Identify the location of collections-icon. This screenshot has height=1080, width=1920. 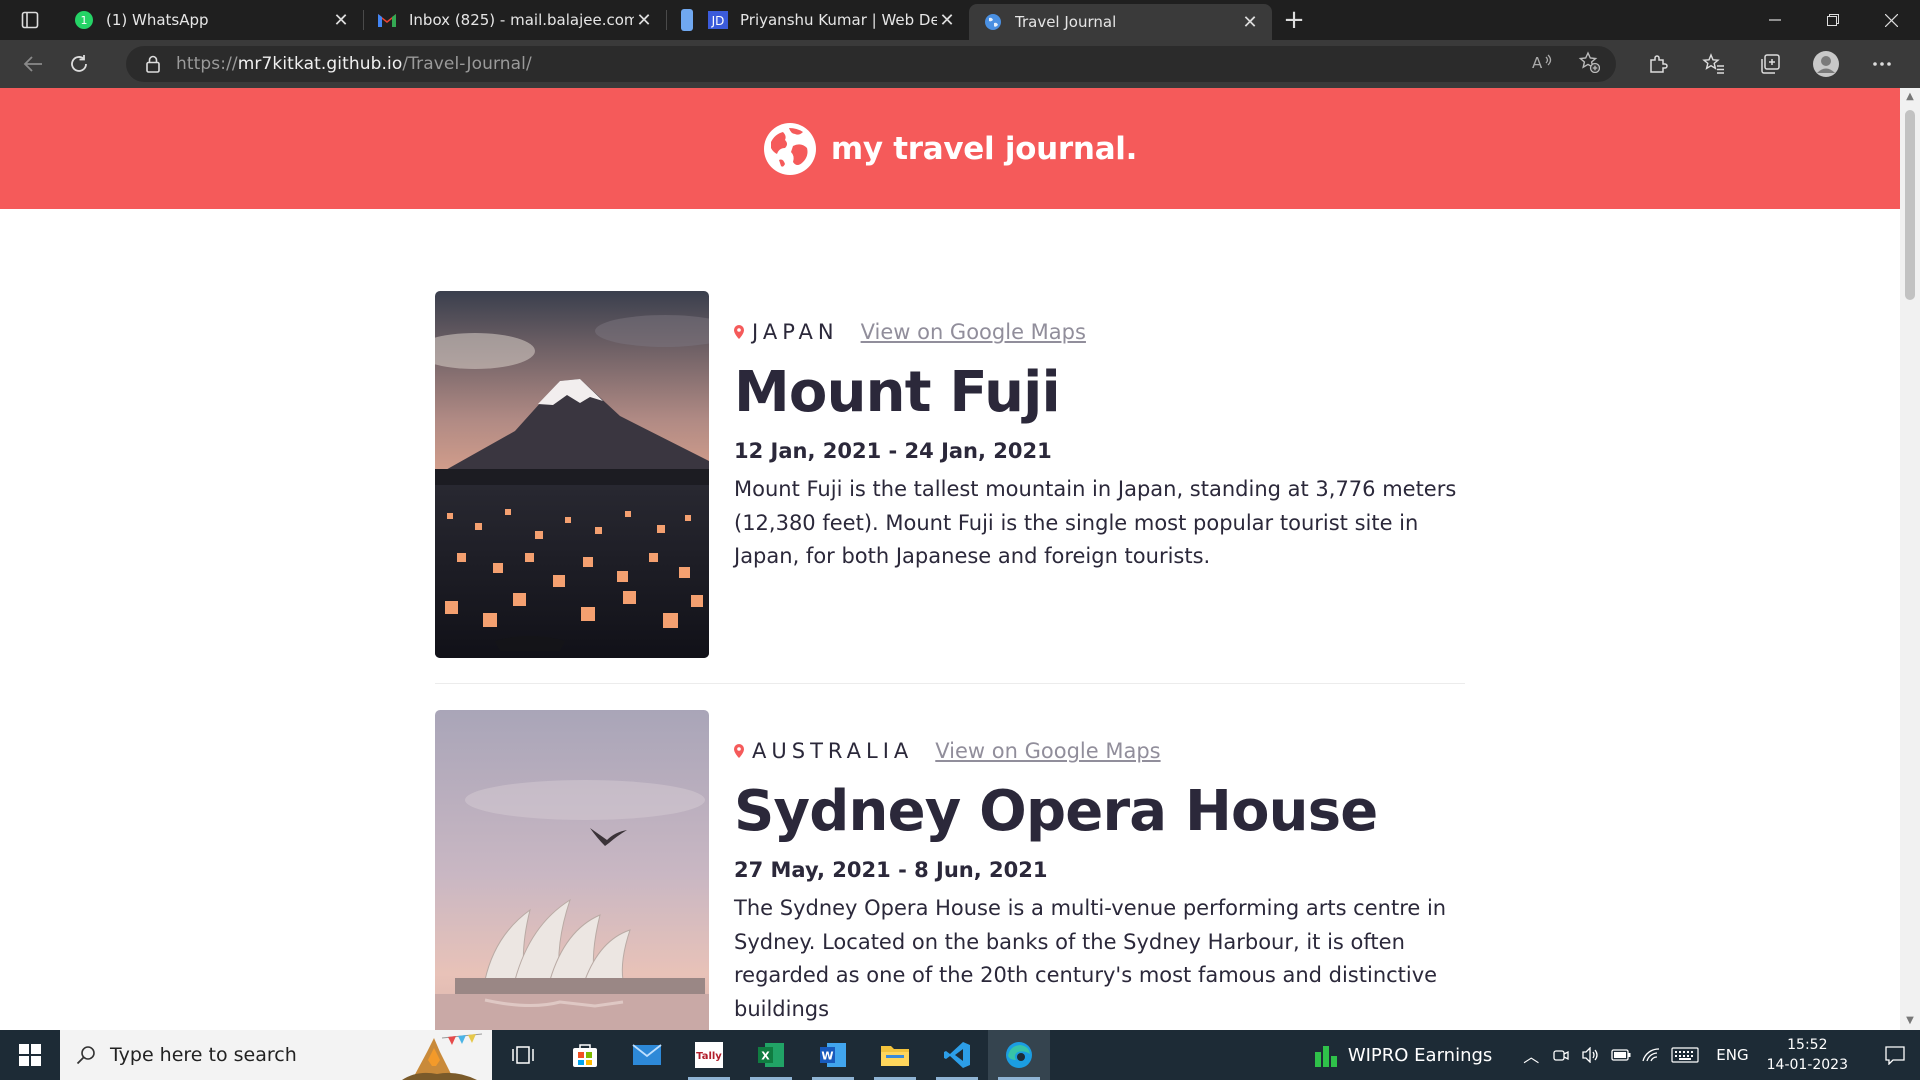
(1770, 64).